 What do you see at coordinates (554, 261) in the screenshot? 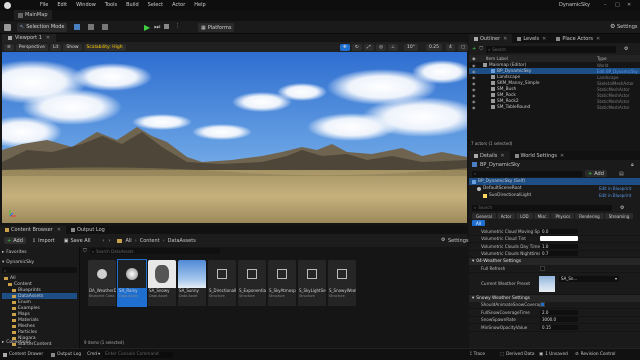
I see `weather-settings-section: ▾ 04-Weather Settings` at bounding box center [554, 261].